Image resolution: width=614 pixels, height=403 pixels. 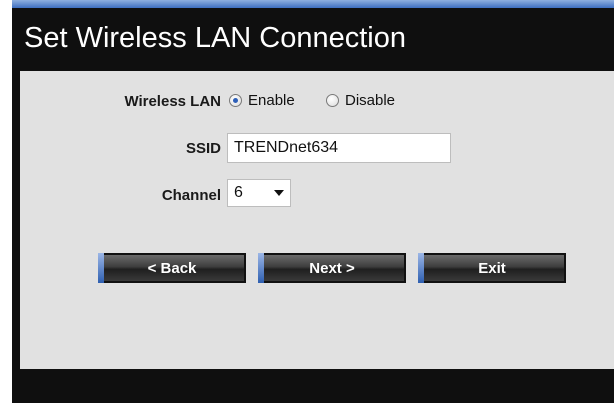 I want to click on exit-button-label: Exit, so click(x=492, y=268).